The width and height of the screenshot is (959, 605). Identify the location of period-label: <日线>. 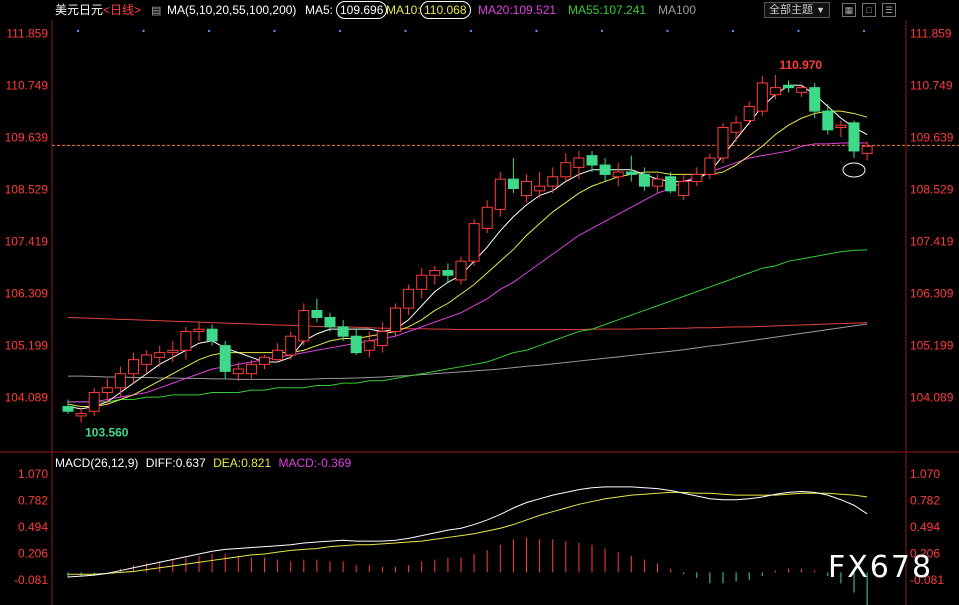
(122, 10).